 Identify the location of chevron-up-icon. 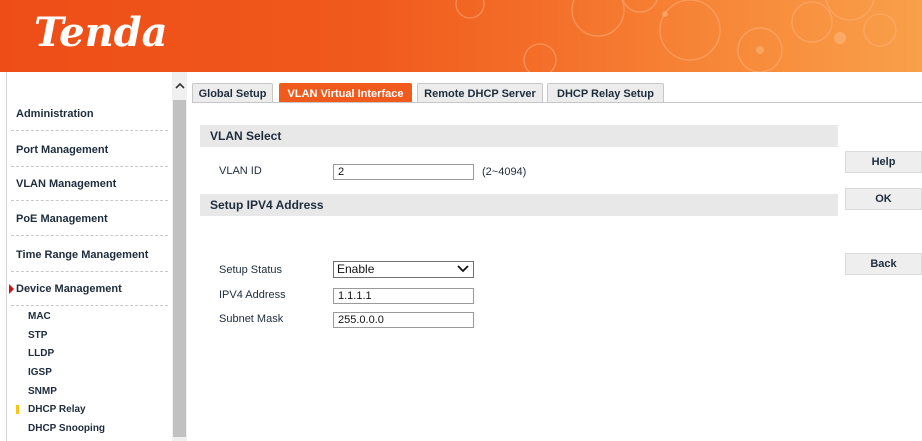
(179, 85).